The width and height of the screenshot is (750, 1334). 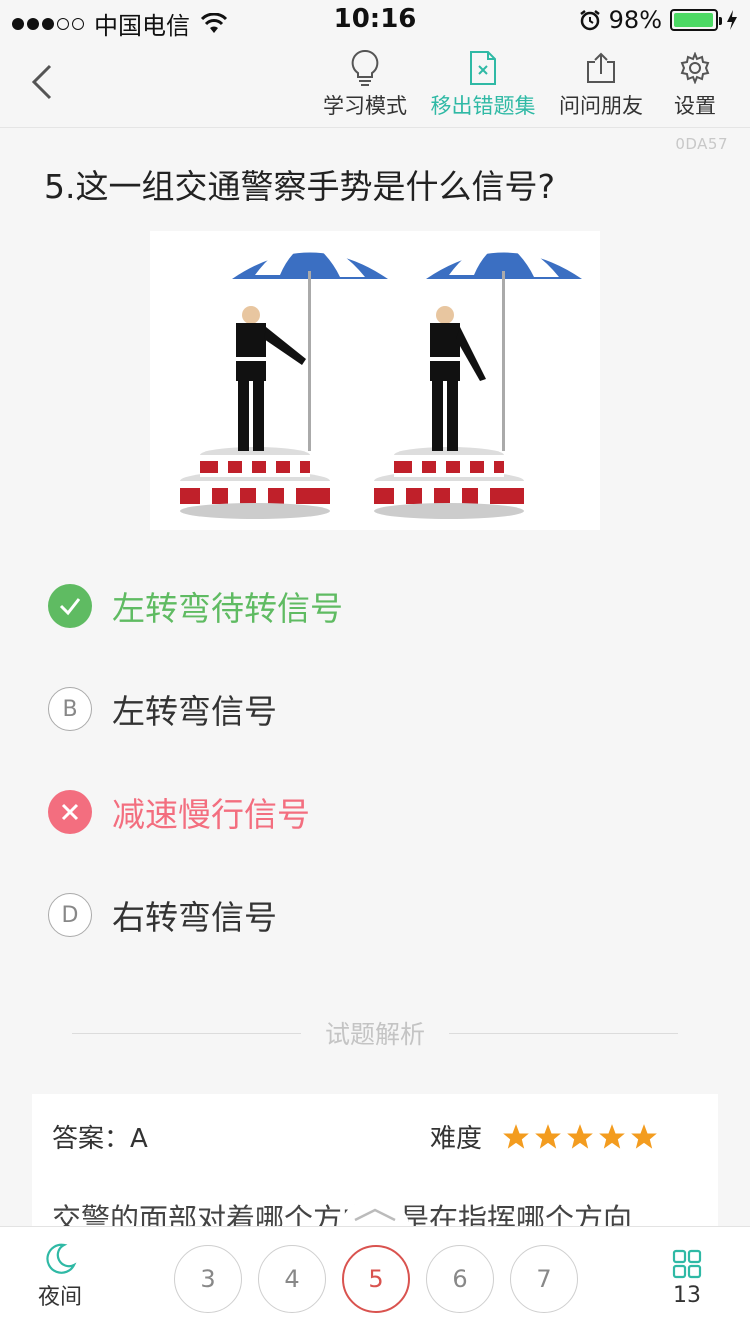 I want to click on share-icon, so click(x=601, y=68).